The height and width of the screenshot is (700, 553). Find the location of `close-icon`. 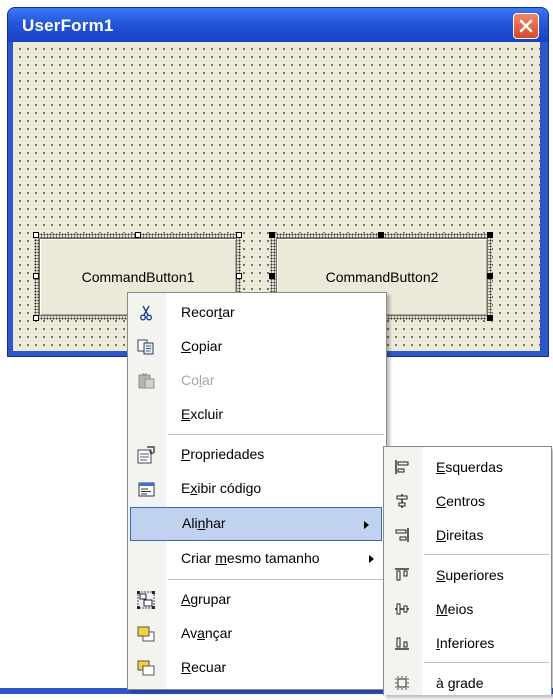

close-icon is located at coordinates (526, 26).